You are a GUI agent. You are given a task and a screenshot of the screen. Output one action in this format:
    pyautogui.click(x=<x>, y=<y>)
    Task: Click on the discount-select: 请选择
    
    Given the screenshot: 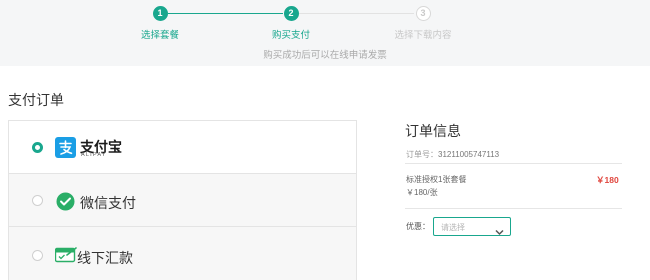 What is the action you would take?
    pyautogui.click(x=472, y=226)
    